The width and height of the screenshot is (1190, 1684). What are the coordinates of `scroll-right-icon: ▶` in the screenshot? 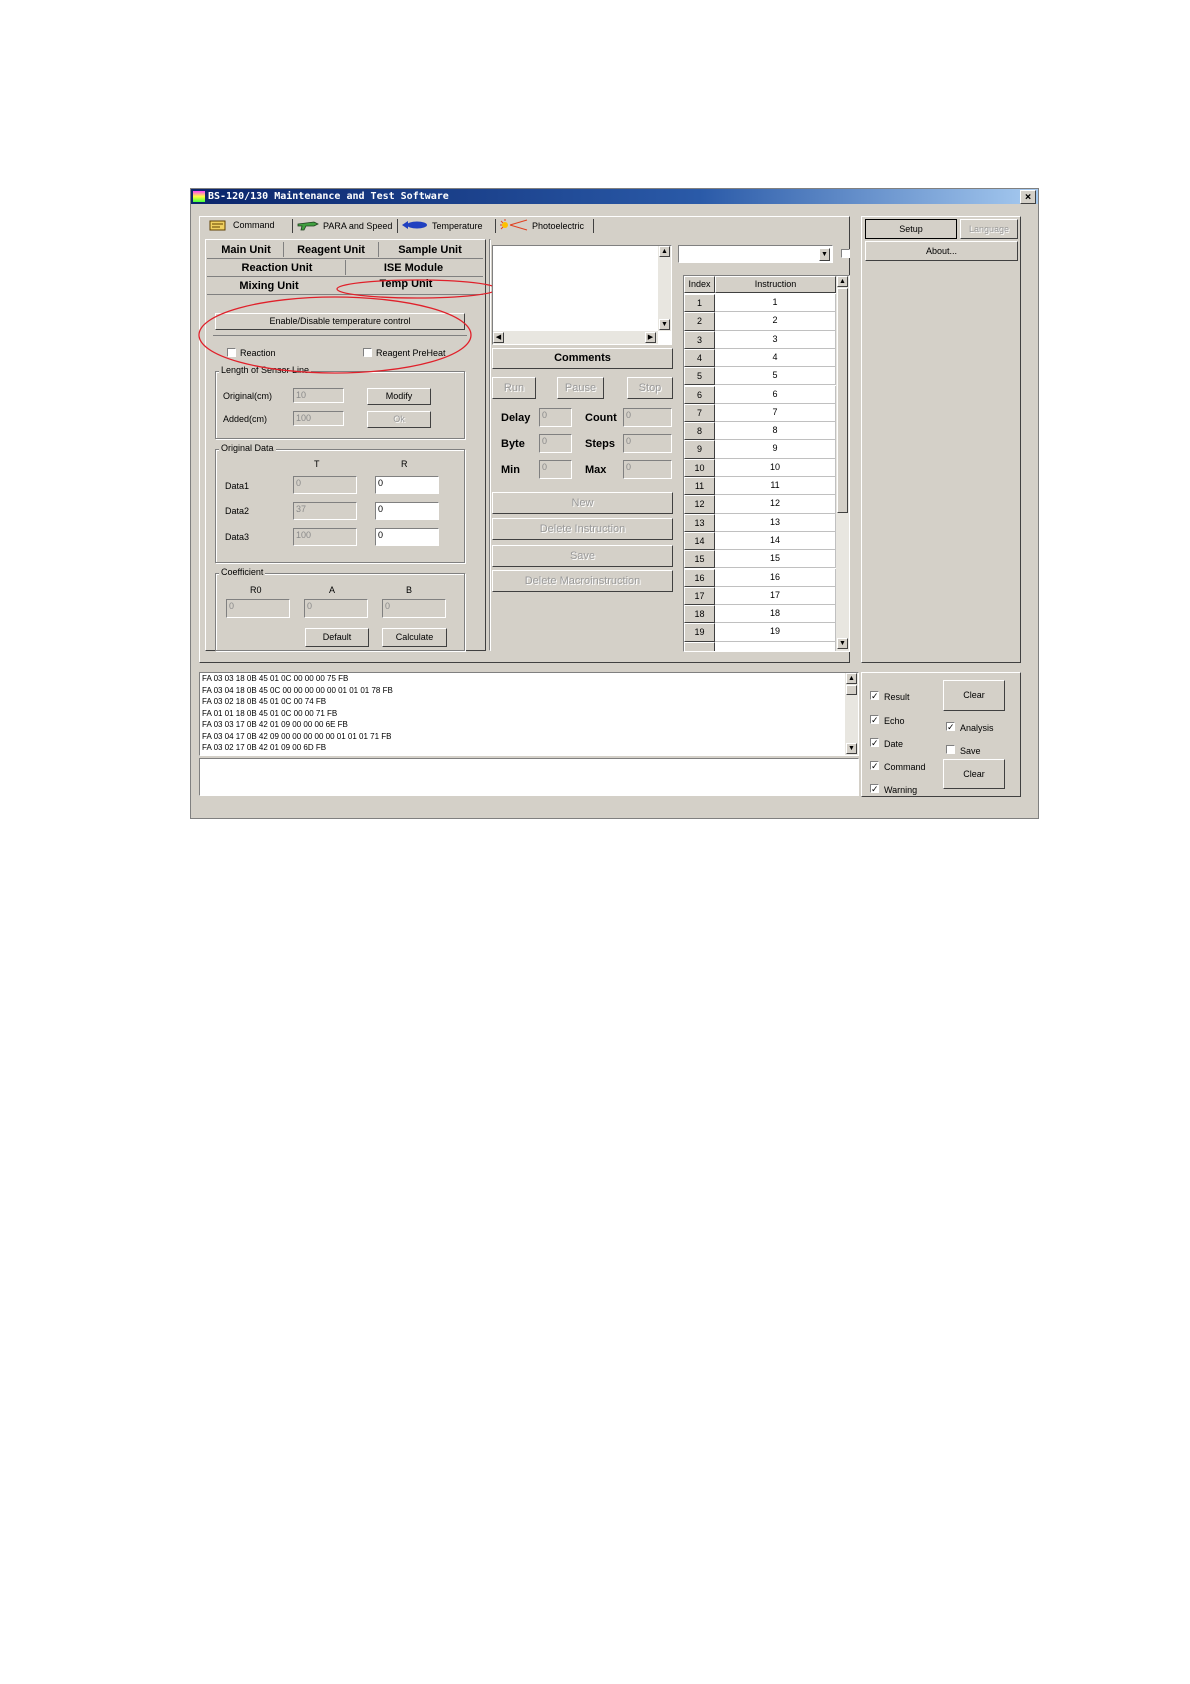 It's located at (650, 337).